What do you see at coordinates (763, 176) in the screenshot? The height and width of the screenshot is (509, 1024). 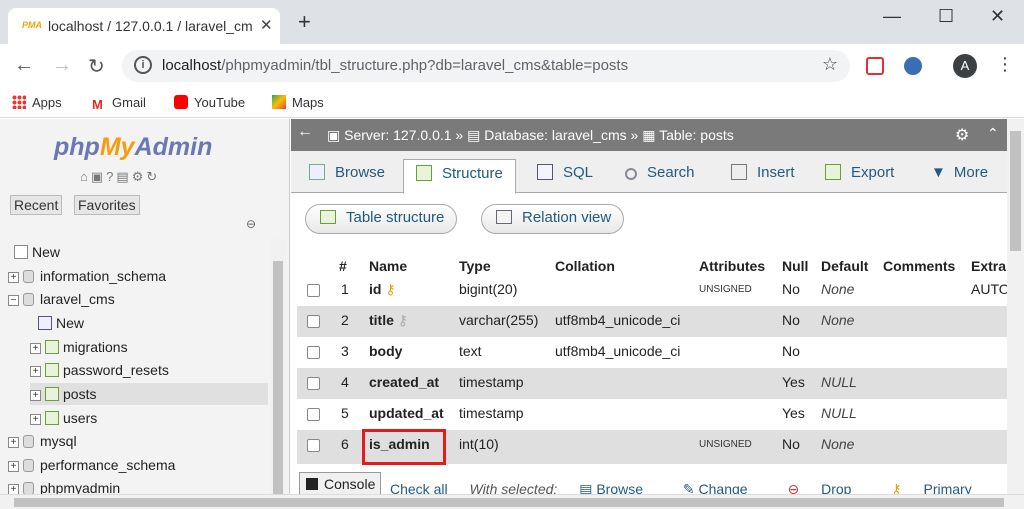 I see `tab-insert: Insert` at bounding box center [763, 176].